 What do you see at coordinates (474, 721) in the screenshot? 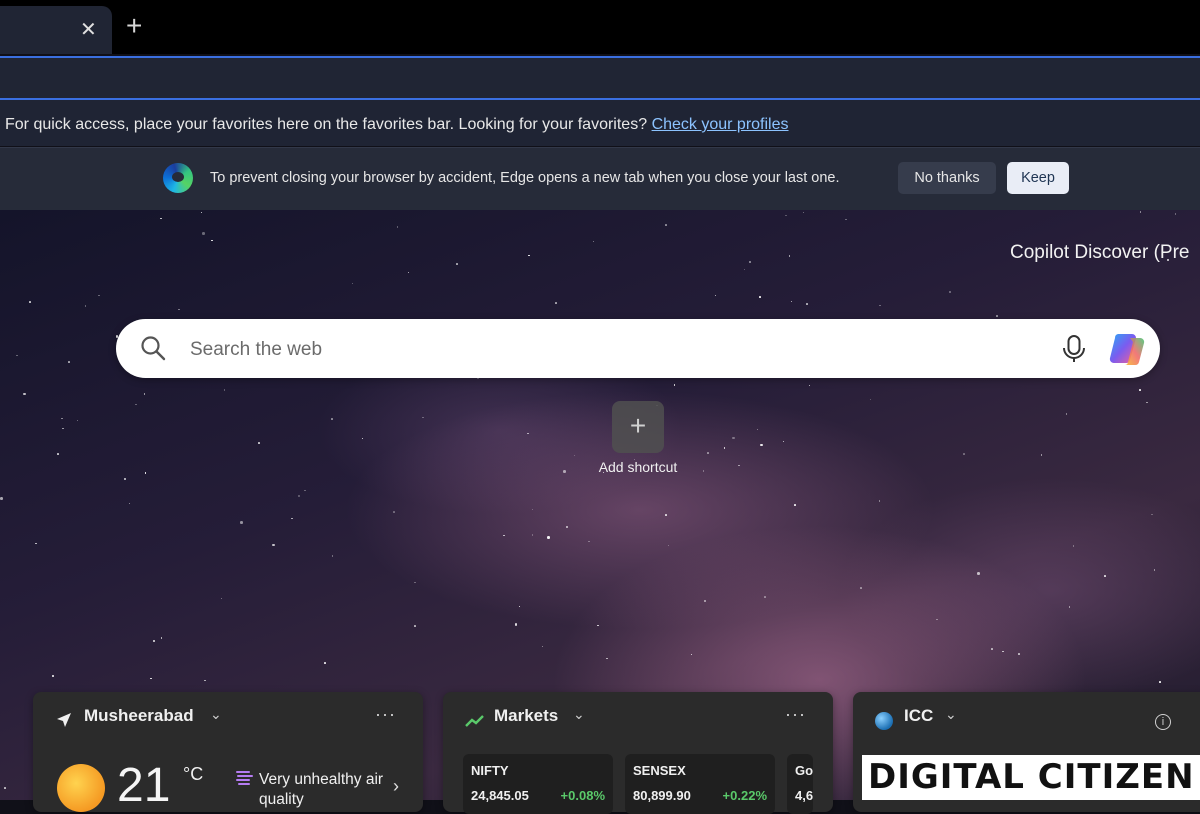
I see `markets-trend-icon` at bounding box center [474, 721].